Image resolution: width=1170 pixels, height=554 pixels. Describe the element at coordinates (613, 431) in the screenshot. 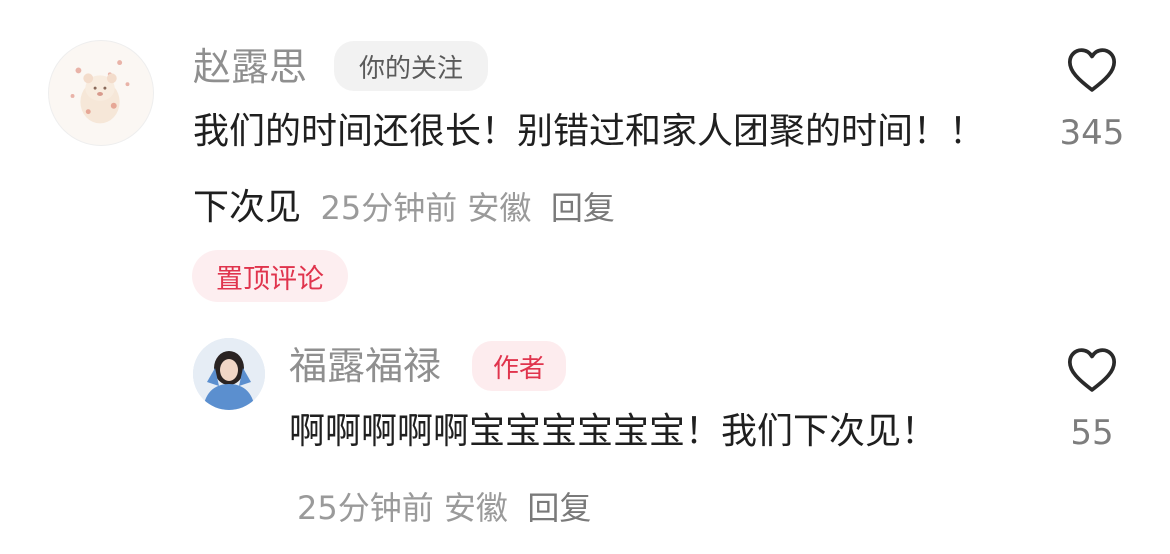

I see `reply-text: 啊啊啊啊啊宝宝宝宝宝宝！我们下次见！` at that location.